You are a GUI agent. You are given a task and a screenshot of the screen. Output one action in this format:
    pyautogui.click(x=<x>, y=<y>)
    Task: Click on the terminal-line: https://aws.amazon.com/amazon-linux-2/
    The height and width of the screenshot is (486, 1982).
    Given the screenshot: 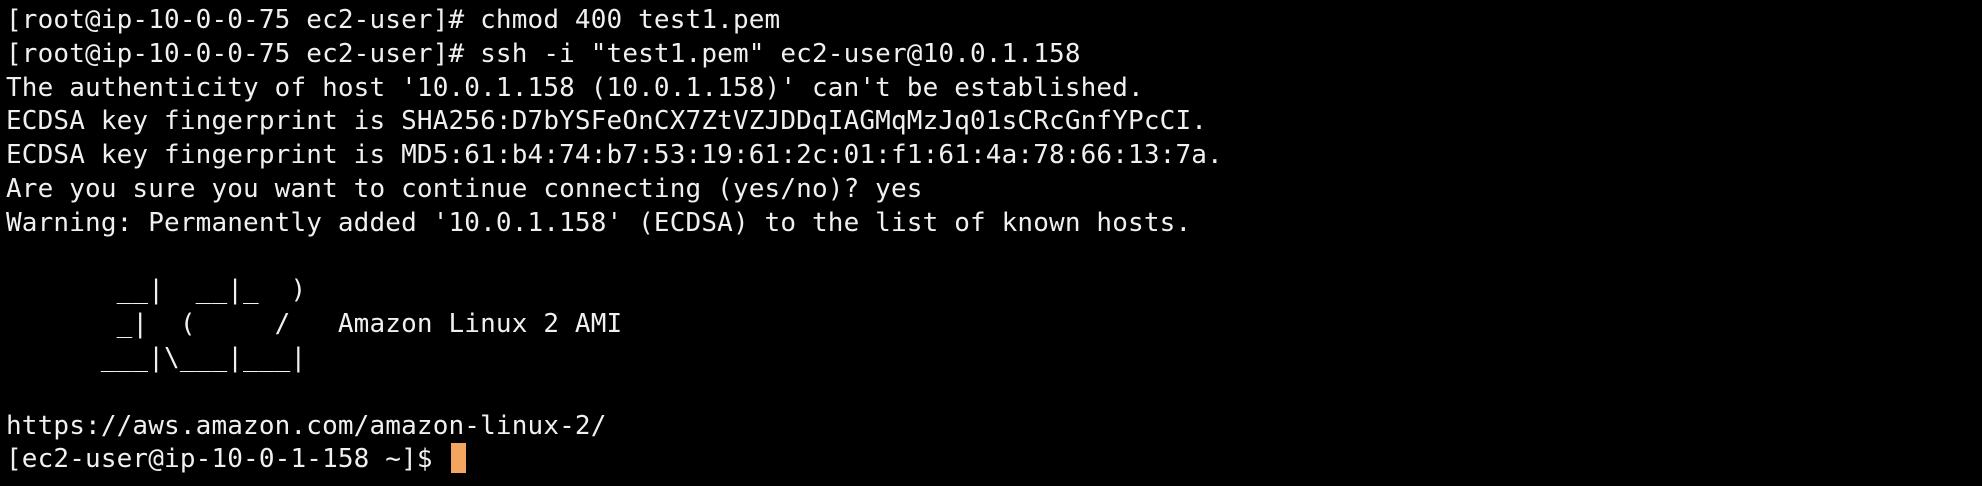 What is the action you would take?
    pyautogui.click(x=306, y=425)
    